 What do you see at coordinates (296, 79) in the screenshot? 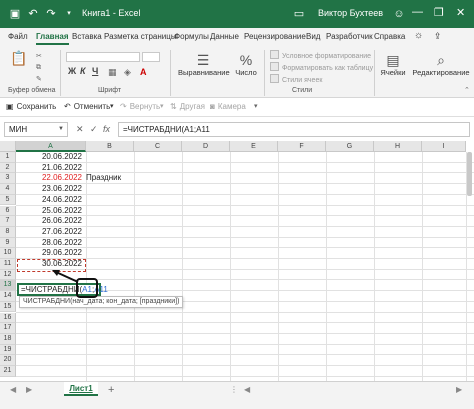
I see `cell-styles-button: Стили ячеек` at bounding box center [296, 79].